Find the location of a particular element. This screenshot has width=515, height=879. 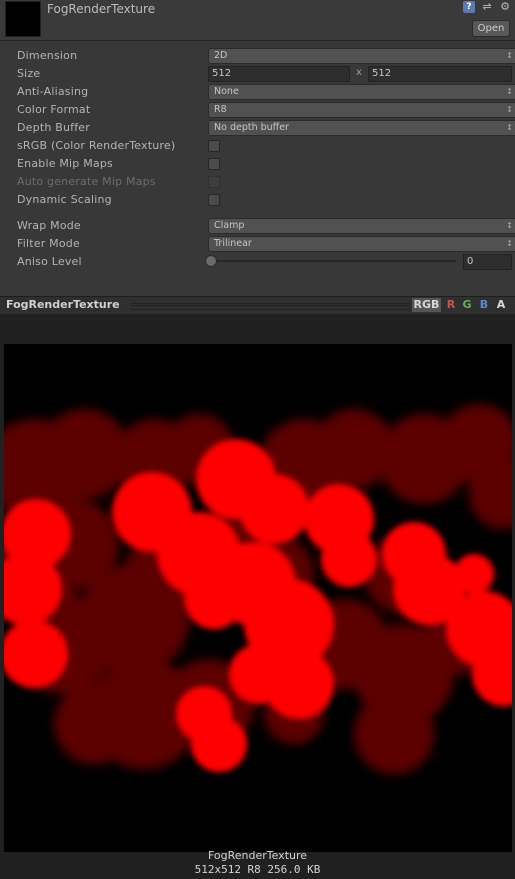

dimension-row: Dimension 2D is located at coordinates (266, 56).